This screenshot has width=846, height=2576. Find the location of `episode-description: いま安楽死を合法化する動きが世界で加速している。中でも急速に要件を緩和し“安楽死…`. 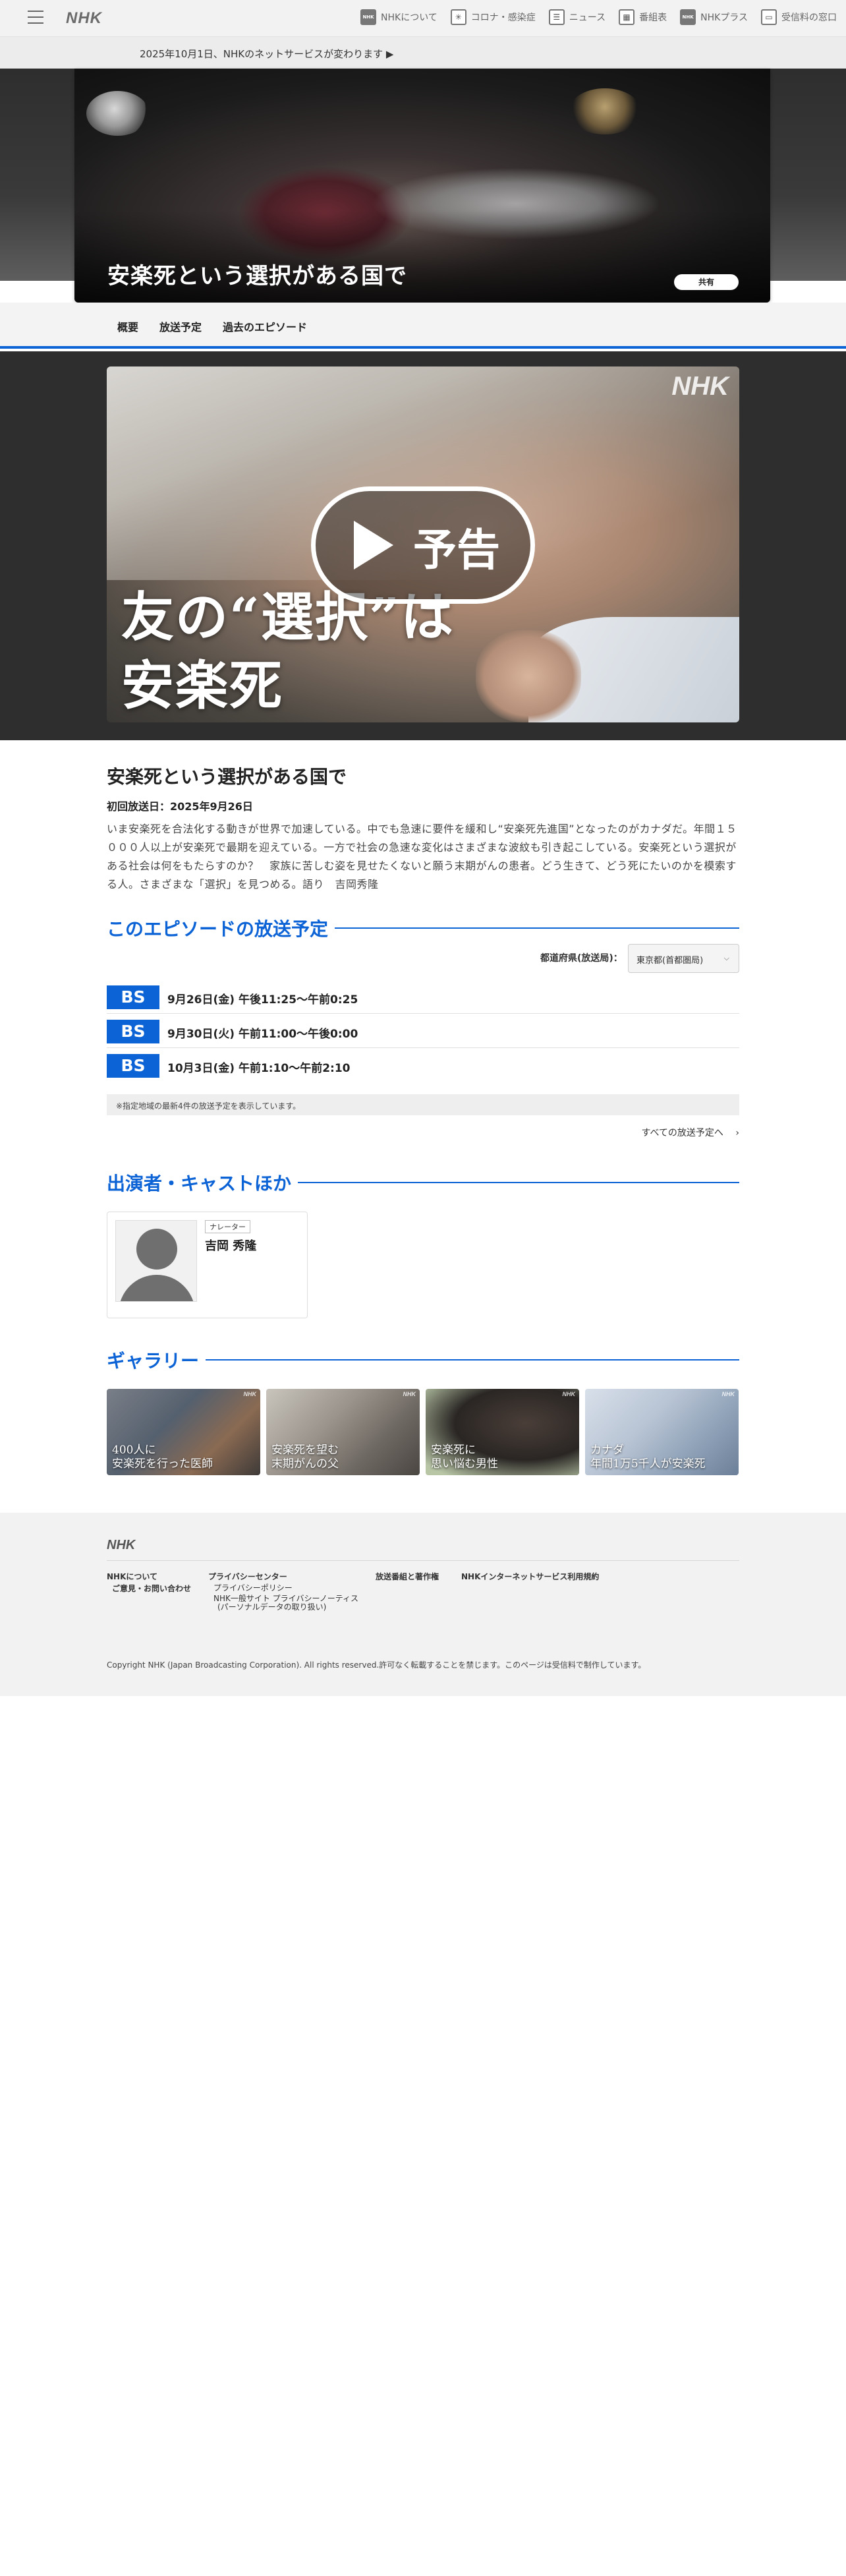

episode-description: いま安楽死を合法化する動きが世界で加速している。中でも急速に要件を緩和し“安楽死… is located at coordinates (422, 857).